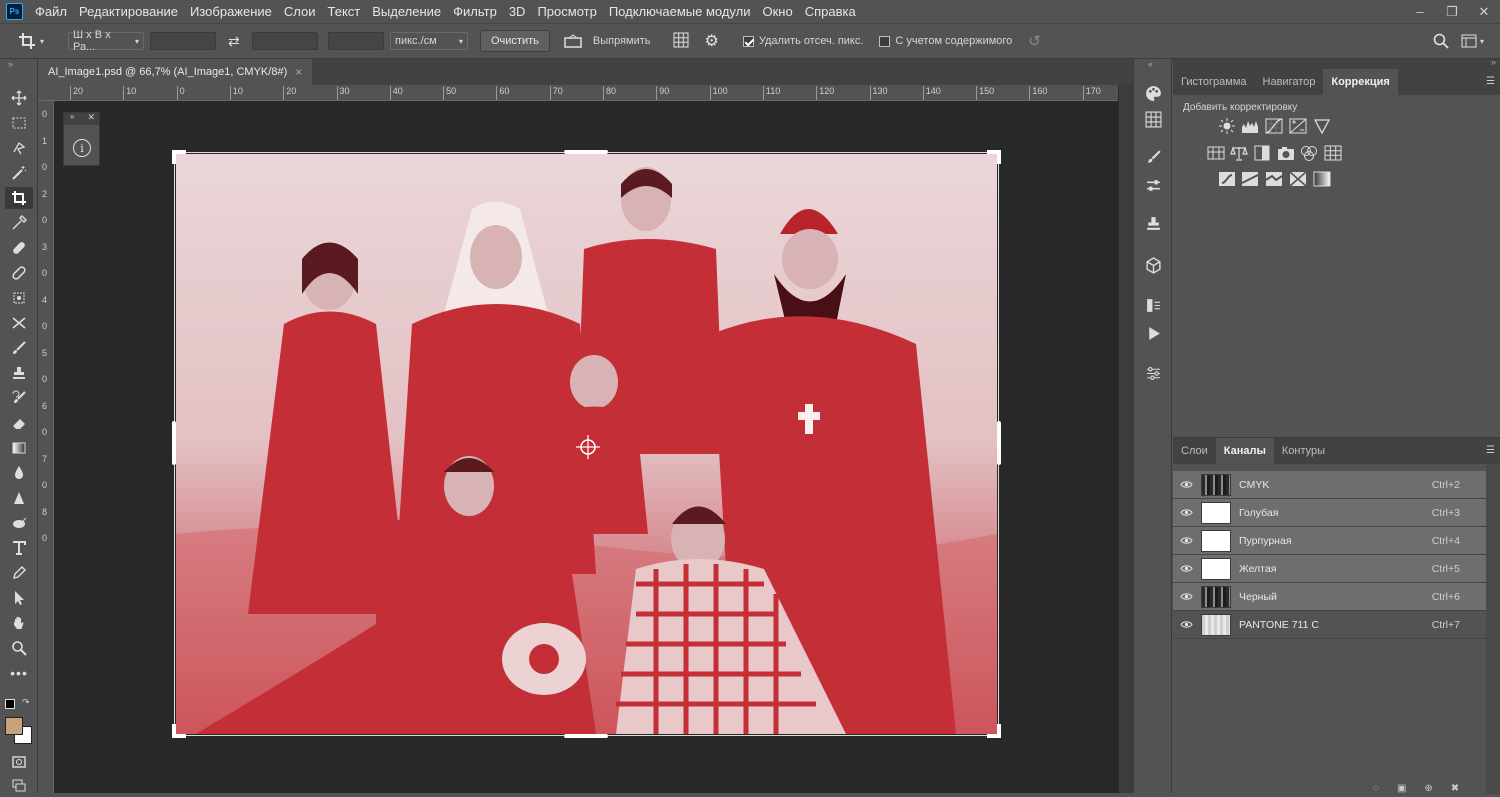 This screenshot has height=797, width=1500. What do you see at coordinates (1153, 373) in the screenshot?
I see `properties-sliders-icon` at bounding box center [1153, 373].